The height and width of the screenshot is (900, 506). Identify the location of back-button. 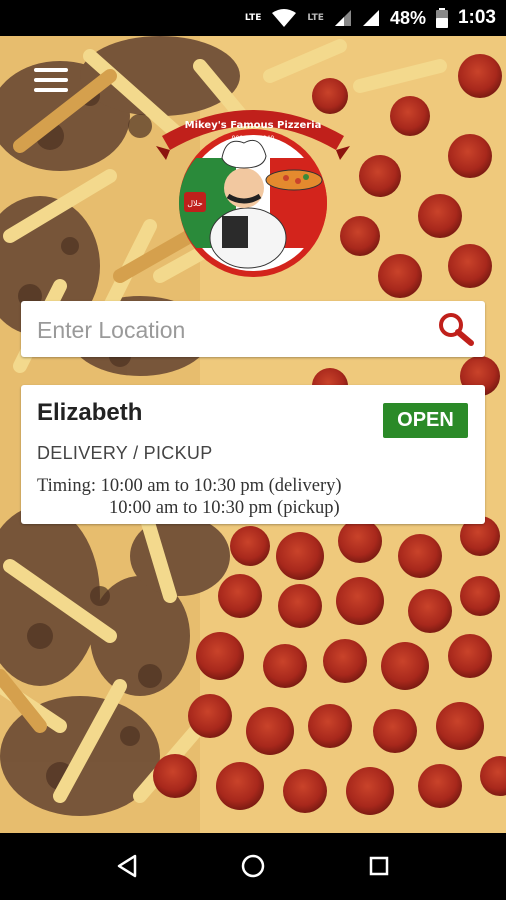
(127, 866).